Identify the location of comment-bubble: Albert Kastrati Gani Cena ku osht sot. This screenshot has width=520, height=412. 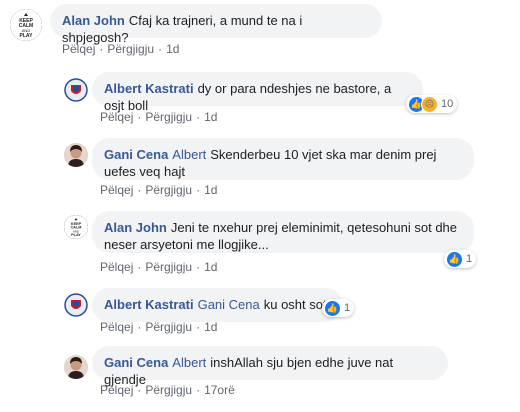
(217, 305).